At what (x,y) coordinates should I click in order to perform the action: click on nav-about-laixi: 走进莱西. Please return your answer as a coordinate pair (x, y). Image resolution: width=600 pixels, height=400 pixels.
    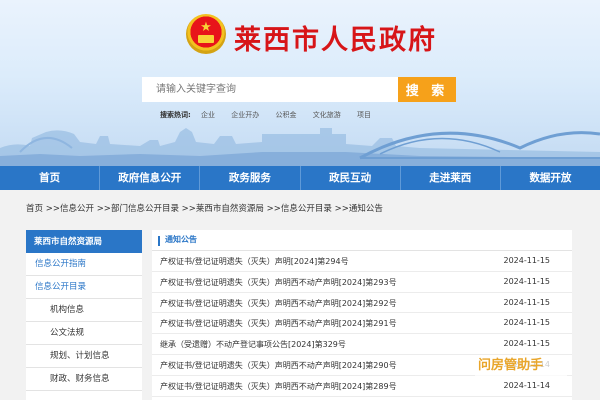
    Looking at the image, I should click on (451, 178).